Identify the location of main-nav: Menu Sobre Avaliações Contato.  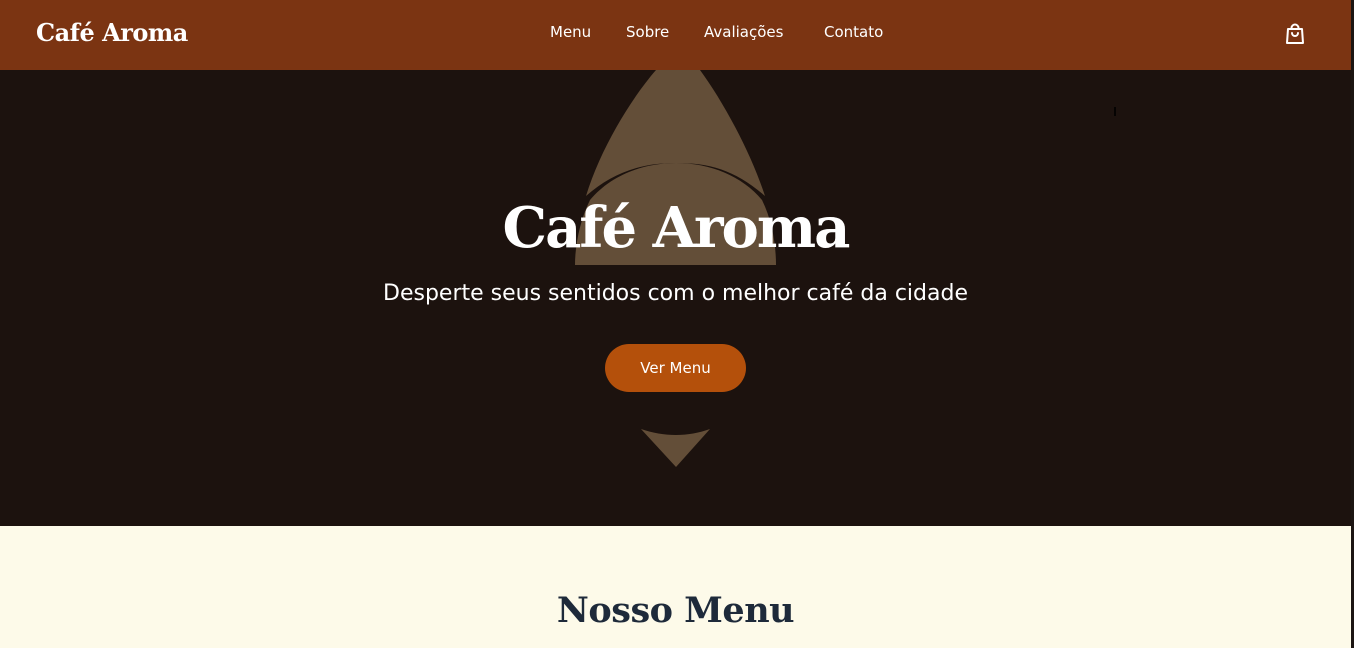
(675, 34).